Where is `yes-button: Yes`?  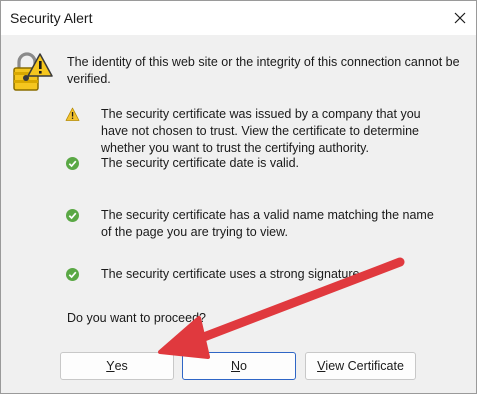 yes-button: Yes is located at coordinates (117, 366).